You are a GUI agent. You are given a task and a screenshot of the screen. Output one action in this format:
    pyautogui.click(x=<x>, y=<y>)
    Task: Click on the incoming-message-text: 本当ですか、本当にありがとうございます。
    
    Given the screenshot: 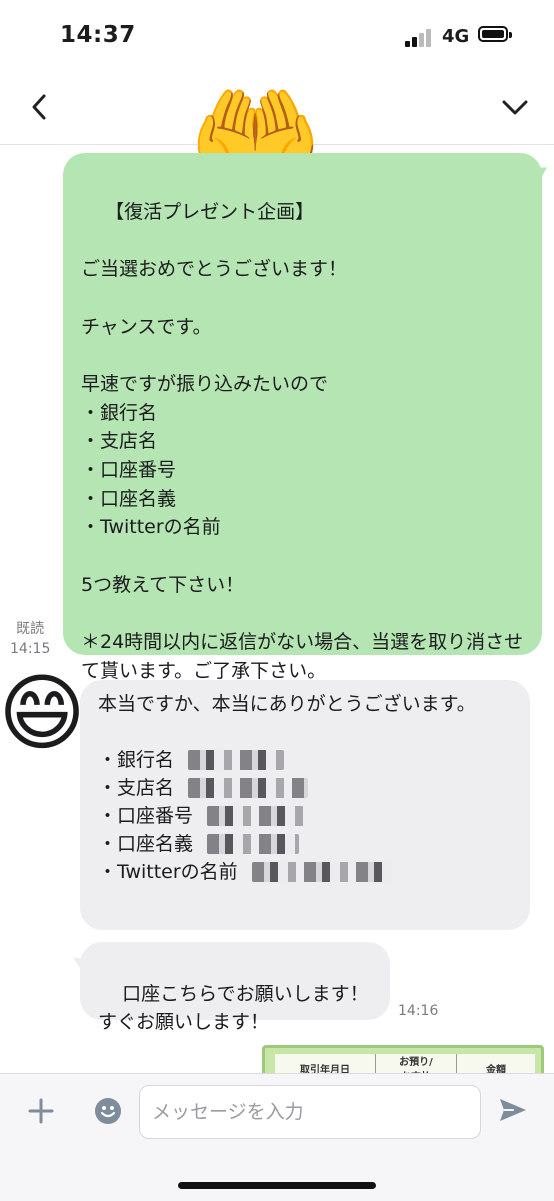 What is the action you would take?
    pyautogui.click(x=287, y=704)
    